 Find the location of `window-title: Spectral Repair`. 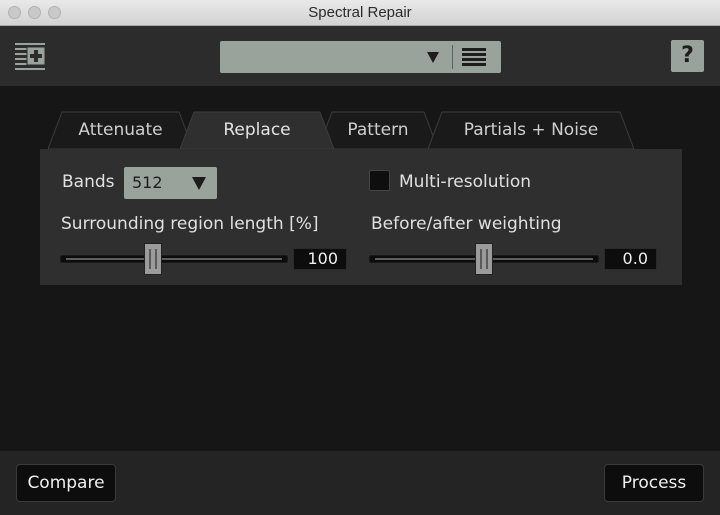

window-title: Spectral Repair is located at coordinates (360, 12).